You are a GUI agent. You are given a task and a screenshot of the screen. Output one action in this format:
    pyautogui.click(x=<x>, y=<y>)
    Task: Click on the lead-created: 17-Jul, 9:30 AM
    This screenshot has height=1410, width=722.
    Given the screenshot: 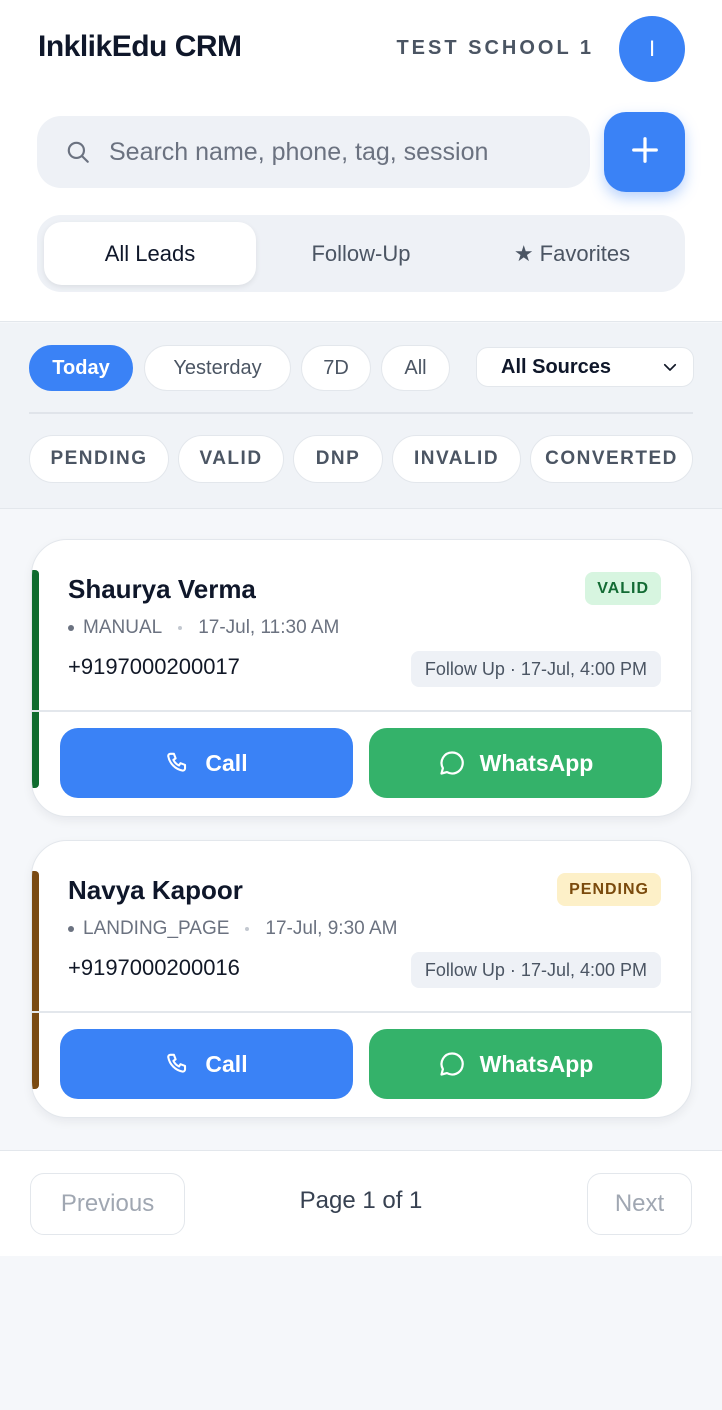 What is the action you would take?
    pyautogui.click(x=331, y=928)
    